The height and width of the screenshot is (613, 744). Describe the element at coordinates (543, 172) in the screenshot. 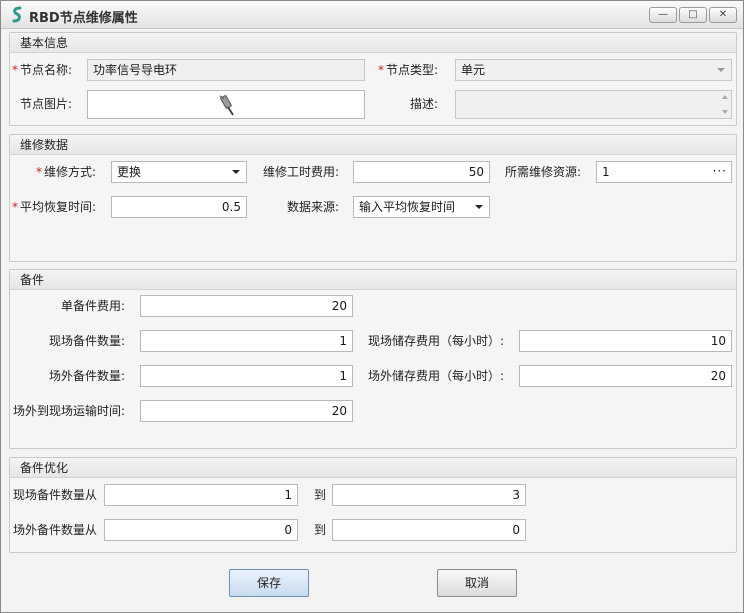

I see `resource-label: 所需维修资源:` at that location.